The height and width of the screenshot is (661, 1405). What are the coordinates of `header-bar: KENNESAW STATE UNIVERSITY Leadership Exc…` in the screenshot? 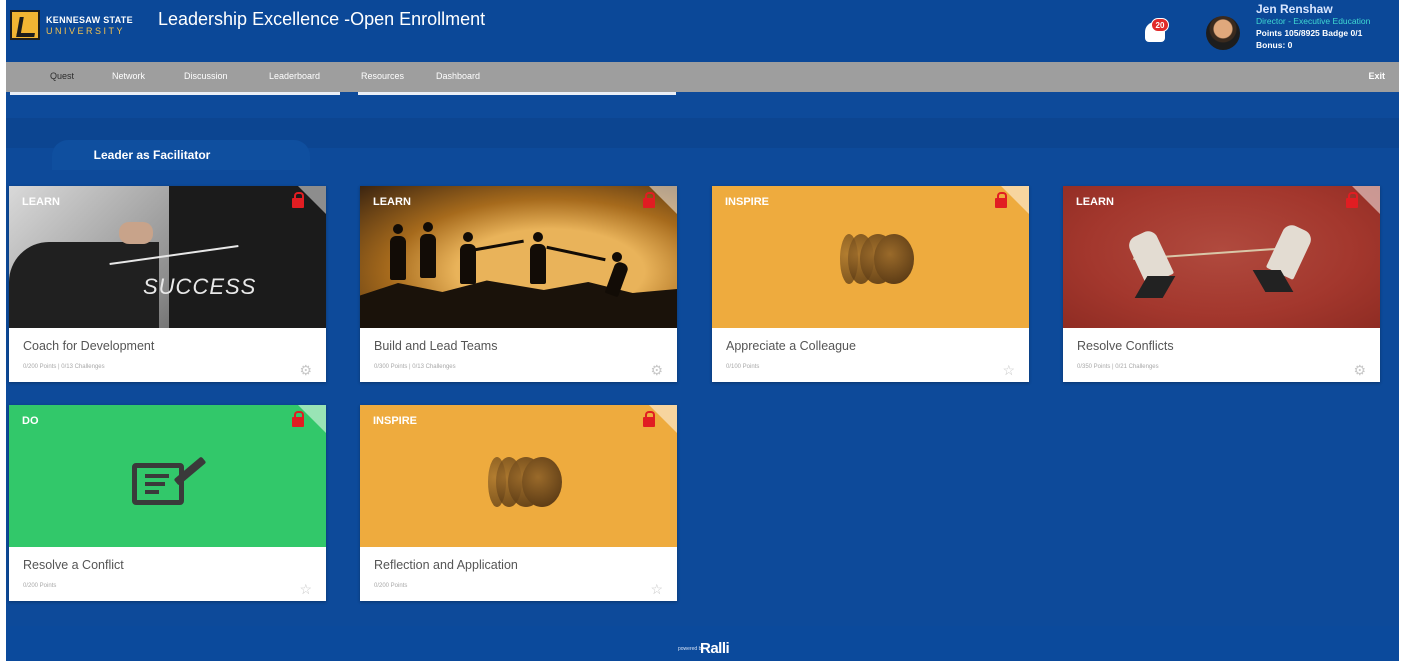 It's located at (702, 31).